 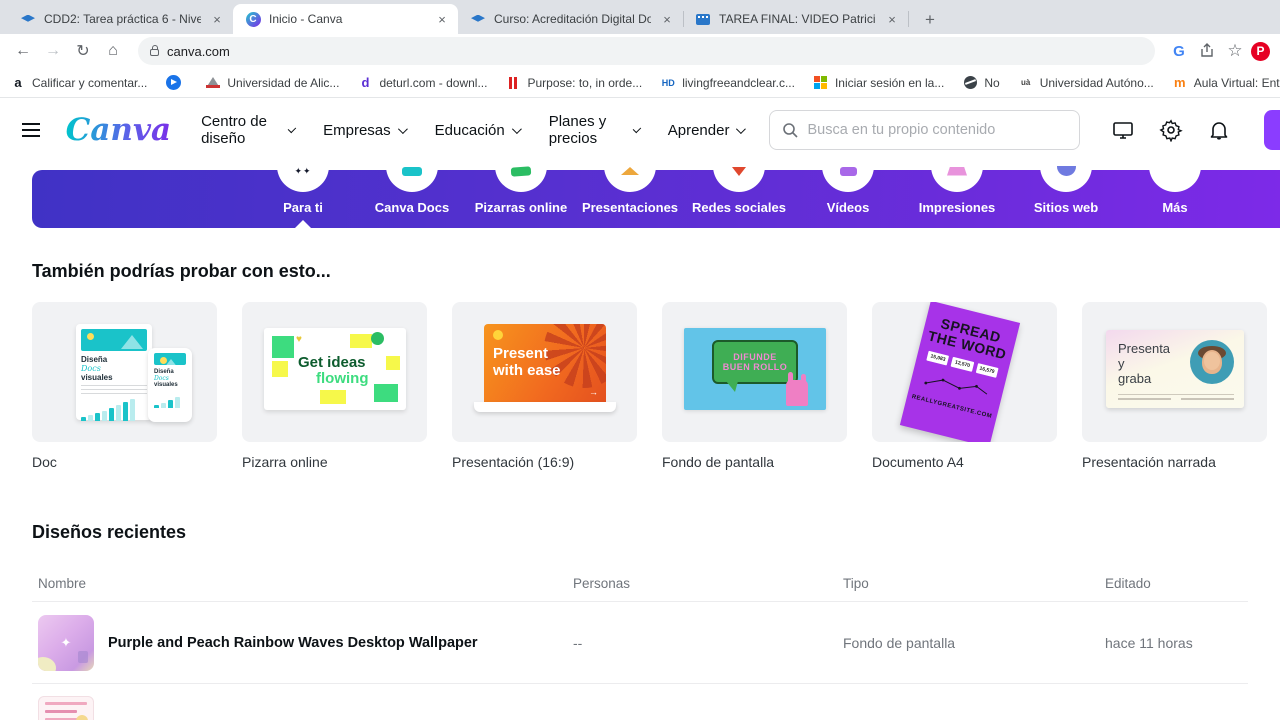 What do you see at coordinates (342, 378) in the screenshot?
I see `art-text: flowing` at bounding box center [342, 378].